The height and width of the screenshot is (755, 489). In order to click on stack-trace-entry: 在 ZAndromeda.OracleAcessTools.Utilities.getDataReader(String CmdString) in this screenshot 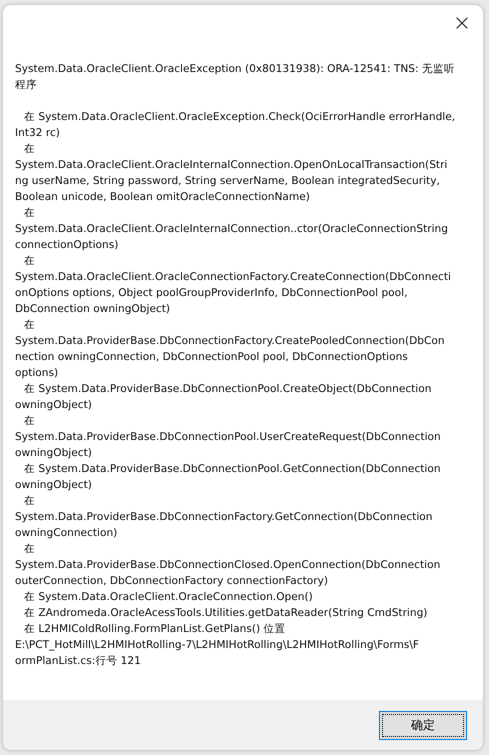, I will do `click(225, 613)`.